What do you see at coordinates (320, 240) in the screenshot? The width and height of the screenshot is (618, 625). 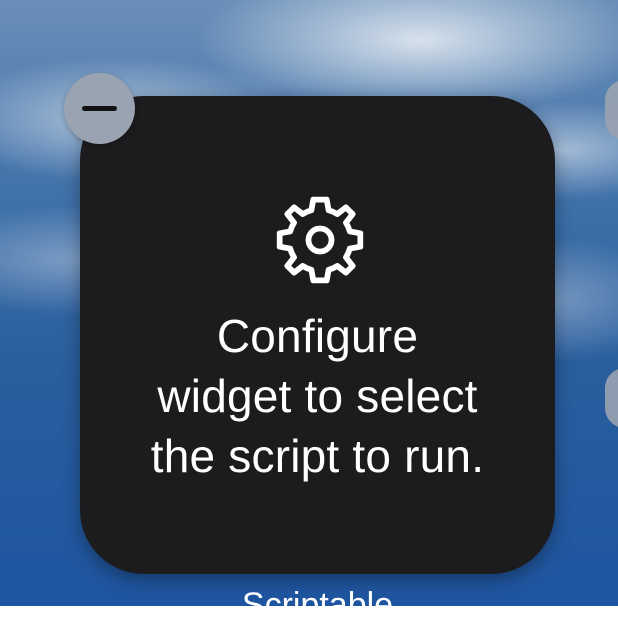 I see `gear-icon` at bounding box center [320, 240].